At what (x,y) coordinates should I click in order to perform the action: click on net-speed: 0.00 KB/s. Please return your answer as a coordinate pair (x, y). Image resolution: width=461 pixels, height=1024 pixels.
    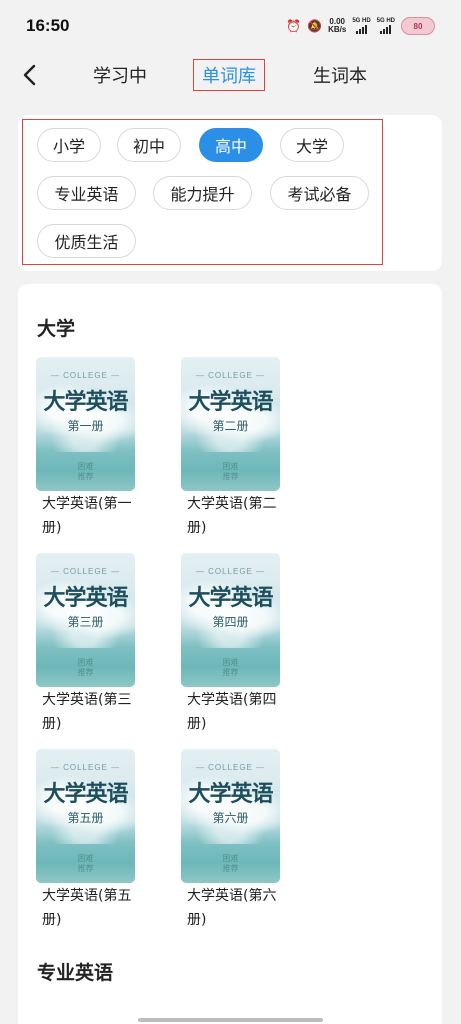
    Looking at the image, I should click on (337, 26).